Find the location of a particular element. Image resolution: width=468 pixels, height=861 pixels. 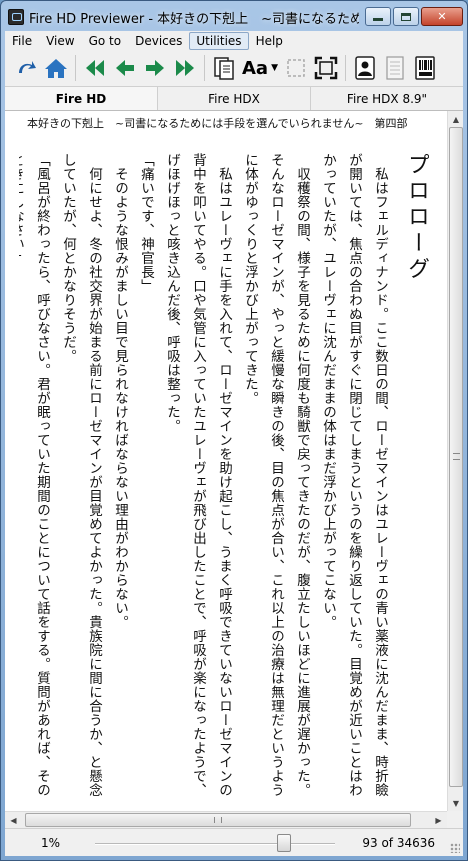

menu-bar: File View Go to Devices Utilities Help is located at coordinates (234, 40).